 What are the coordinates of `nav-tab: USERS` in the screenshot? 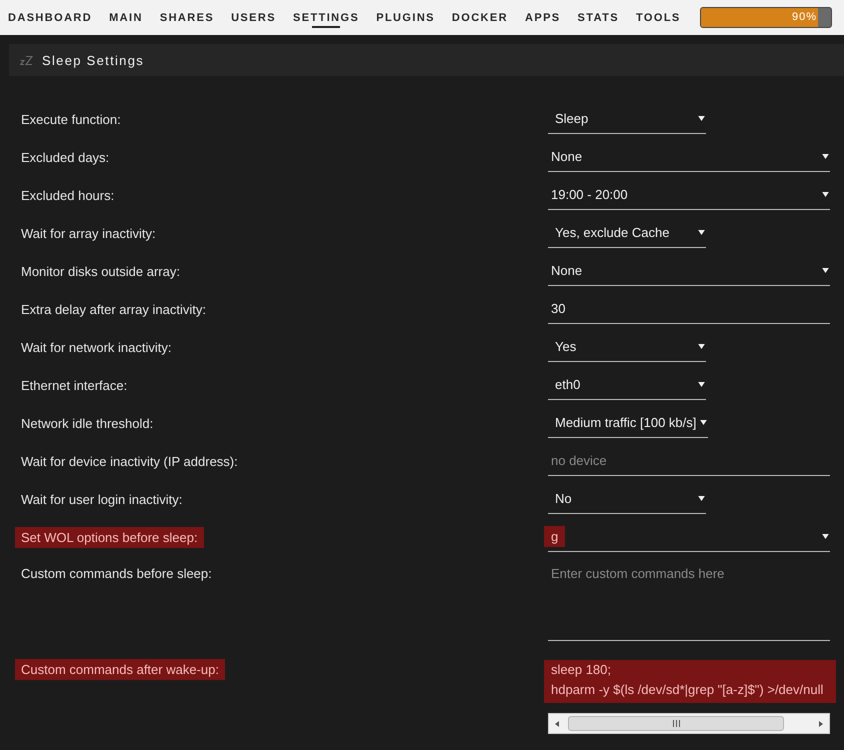 It's located at (253, 17).